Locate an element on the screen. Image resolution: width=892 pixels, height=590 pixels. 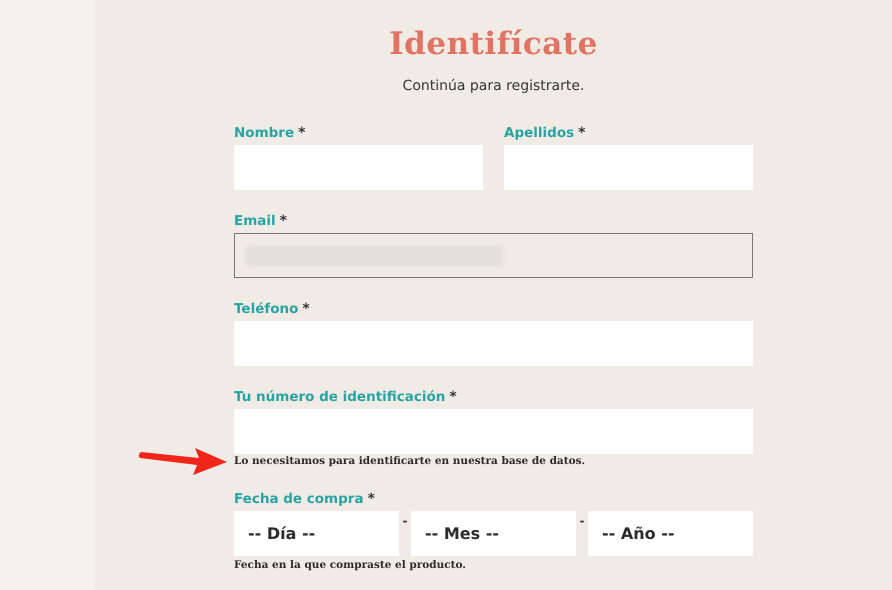
field-label: Fecha de compra is located at coordinates (299, 499).